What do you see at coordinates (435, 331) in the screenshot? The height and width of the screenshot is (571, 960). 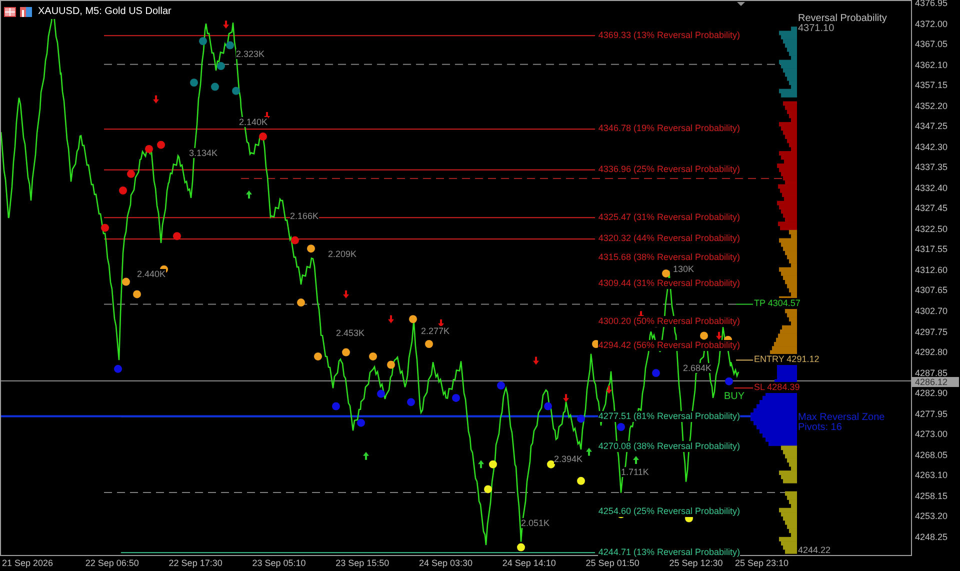 I see `volume-label: 2.277K` at bounding box center [435, 331].